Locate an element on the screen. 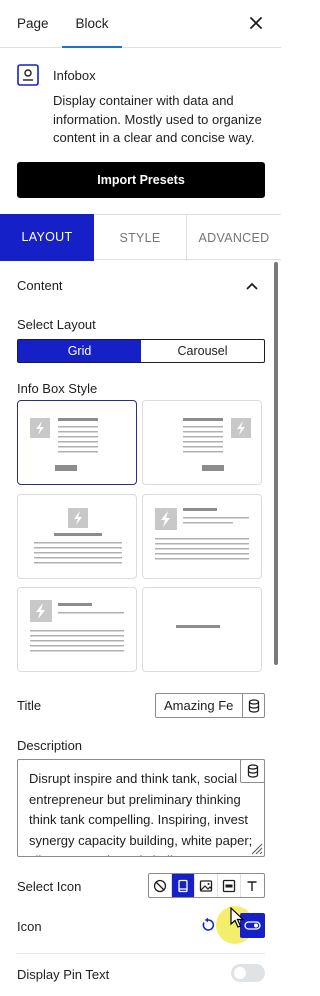  block-name: Infobox is located at coordinates (74, 75).